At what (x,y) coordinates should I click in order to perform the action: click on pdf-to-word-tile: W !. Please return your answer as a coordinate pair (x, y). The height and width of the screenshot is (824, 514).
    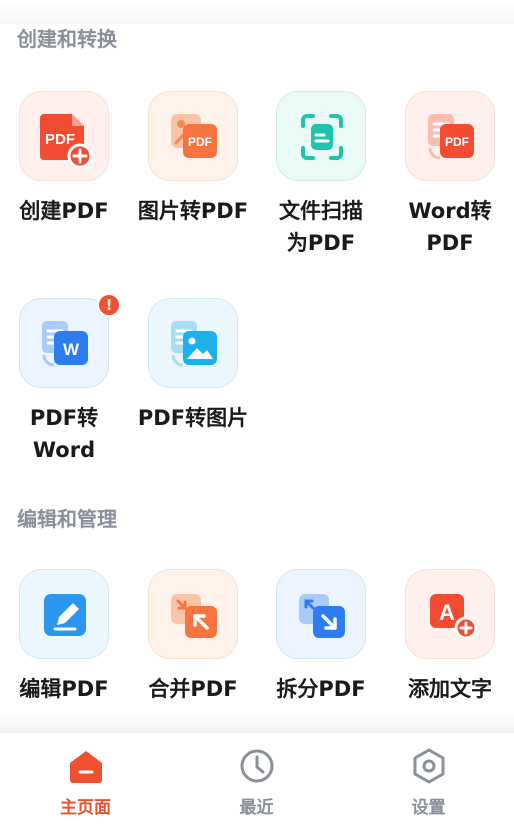
    Looking at the image, I should click on (70, 340).